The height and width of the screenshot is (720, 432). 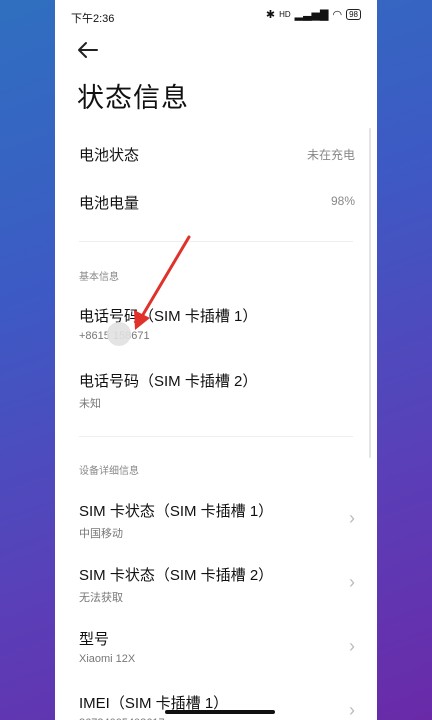 I want to click on annotation-arrow-icon, so click(x=162, y=282).